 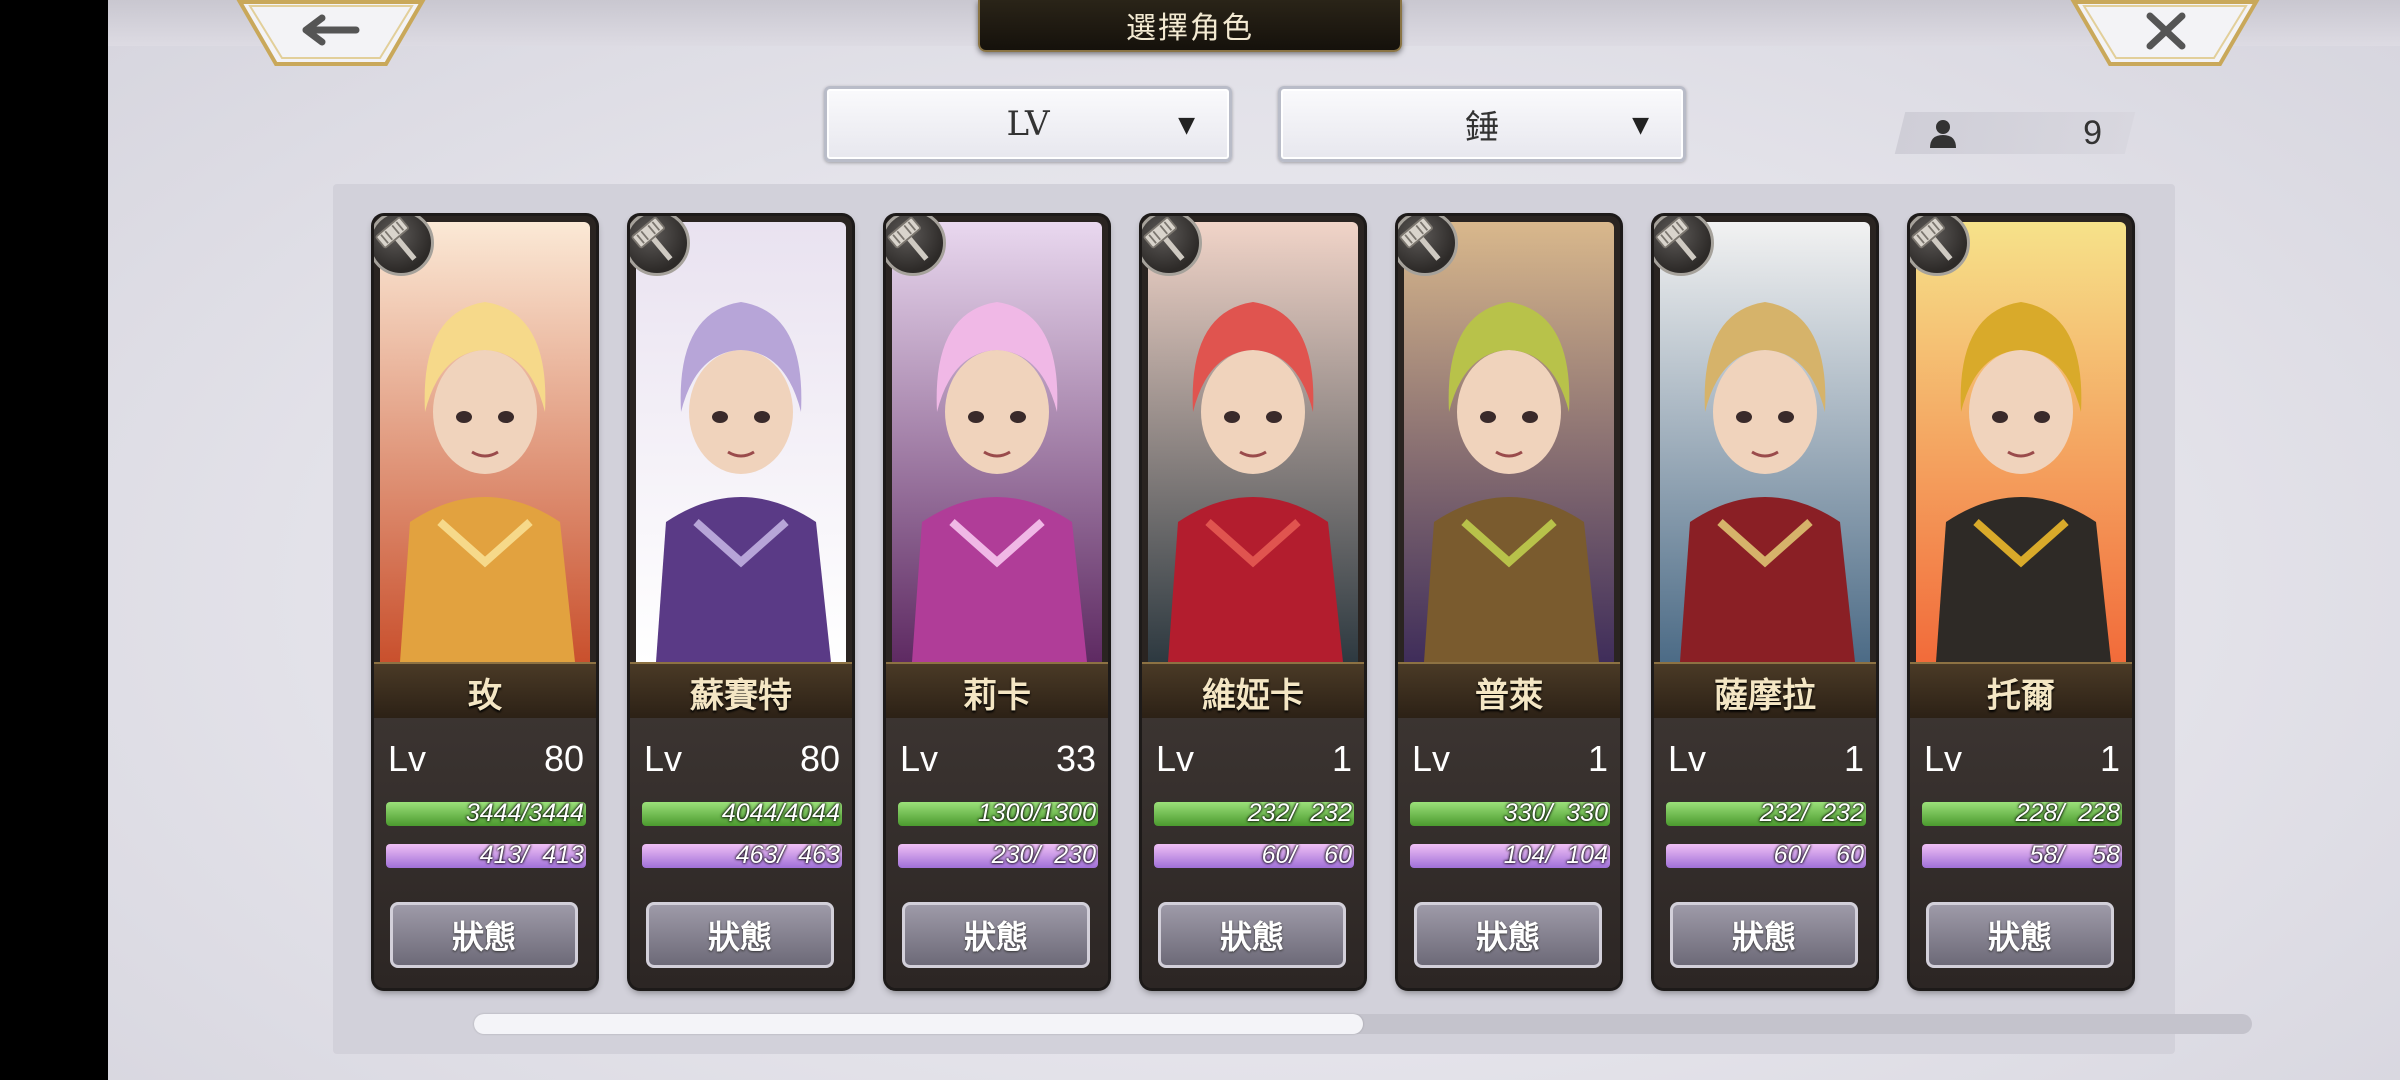 I want to click on character-stats: Lv 1 228/ 228 58/ 58 狀態, so click(x=2021, y=853).